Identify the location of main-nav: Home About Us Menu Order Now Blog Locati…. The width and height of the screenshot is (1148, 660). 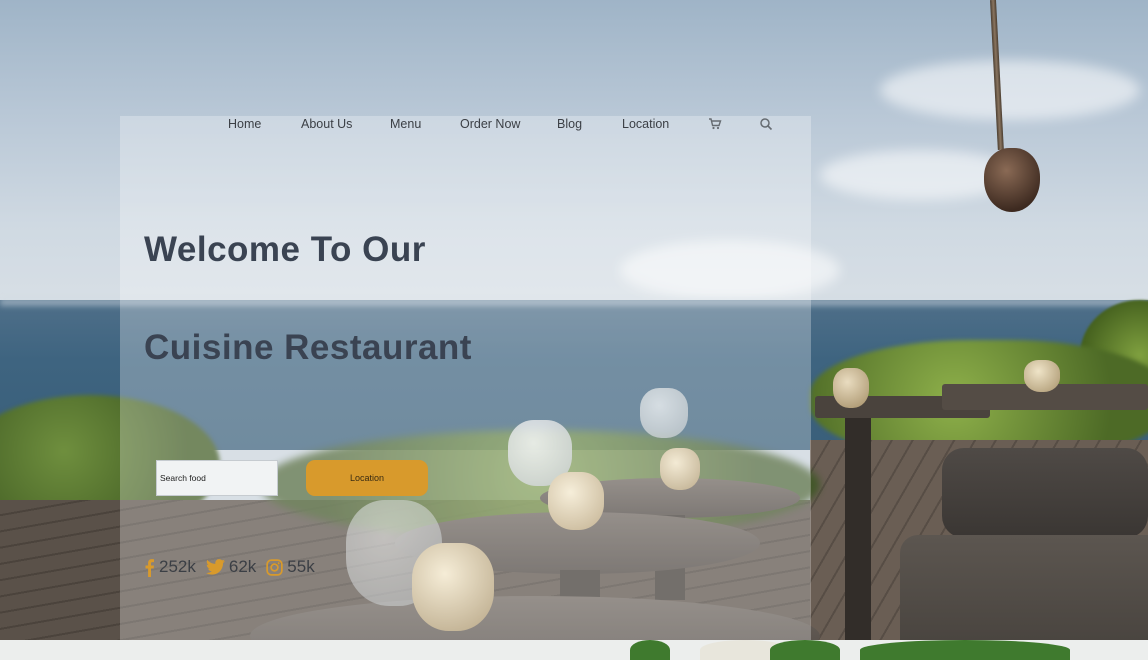
(465, 124).